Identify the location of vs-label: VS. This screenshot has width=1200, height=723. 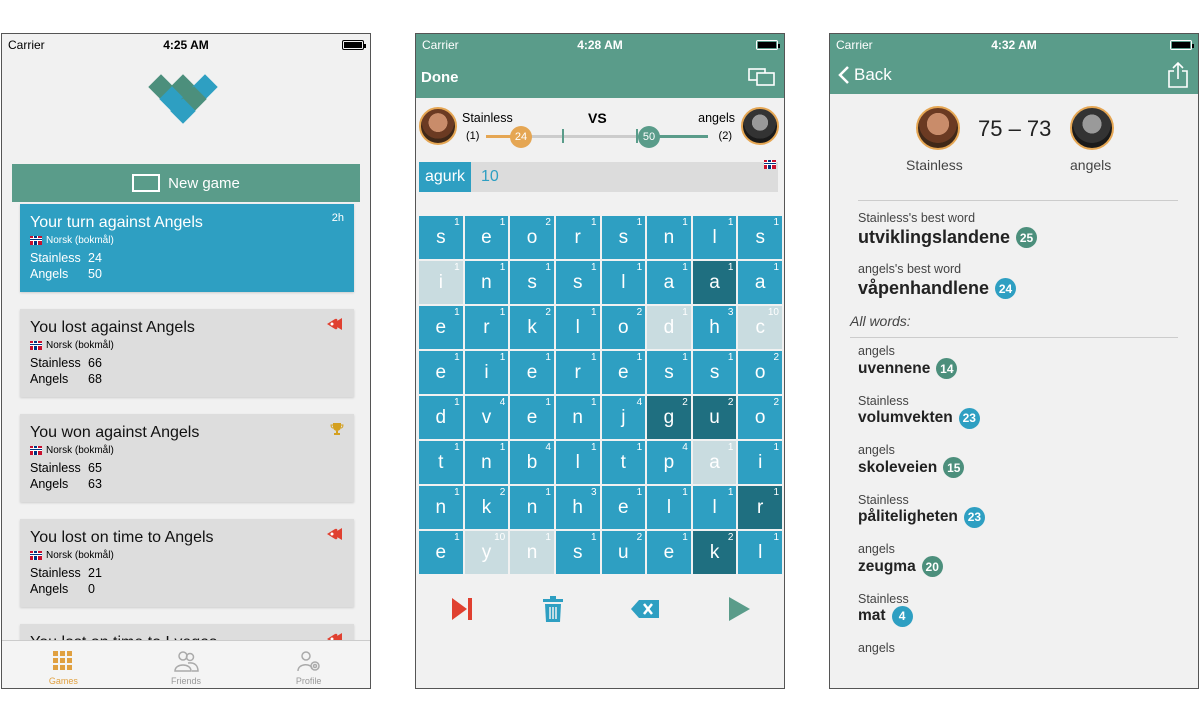
(597, 118).